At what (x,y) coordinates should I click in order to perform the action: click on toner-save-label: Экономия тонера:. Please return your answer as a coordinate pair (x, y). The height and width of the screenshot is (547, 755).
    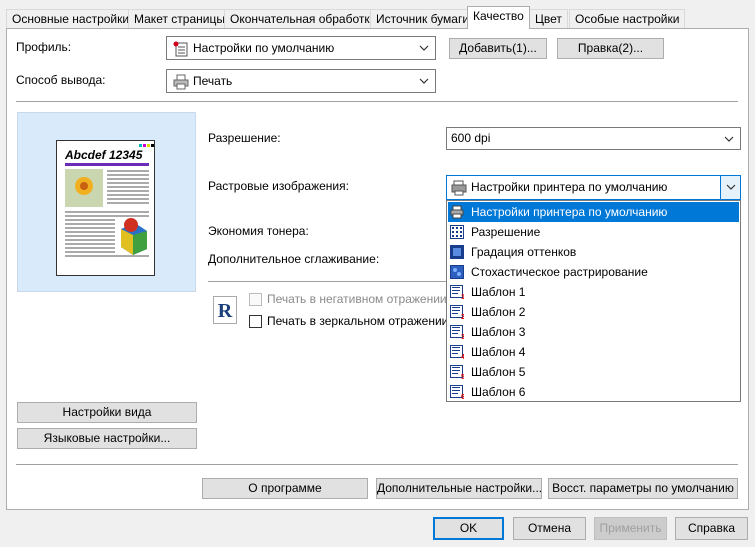
    Looking at the image, I should click on (258, 231).